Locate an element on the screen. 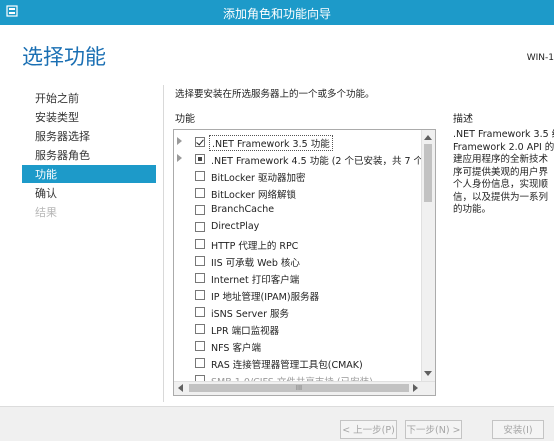  nav-item-features: 功能 is located at coordinates (89, 174).